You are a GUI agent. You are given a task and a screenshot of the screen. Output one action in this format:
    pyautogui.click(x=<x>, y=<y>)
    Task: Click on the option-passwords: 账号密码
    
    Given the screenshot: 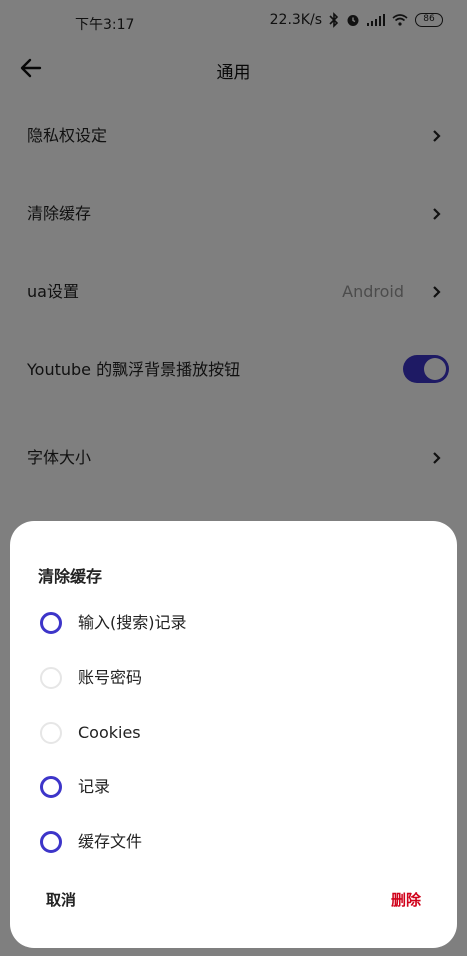 What is the action you would take?
    pyautogui.click(x=233, y=678)
    